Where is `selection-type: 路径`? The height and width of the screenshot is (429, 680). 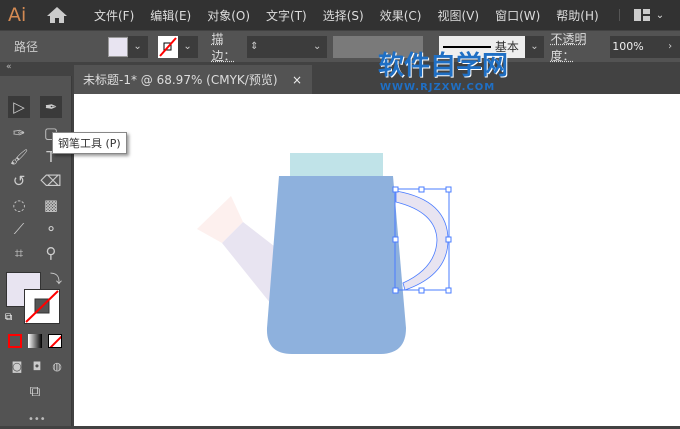
selection-type: 路径 is located at coordinates (26, 47).